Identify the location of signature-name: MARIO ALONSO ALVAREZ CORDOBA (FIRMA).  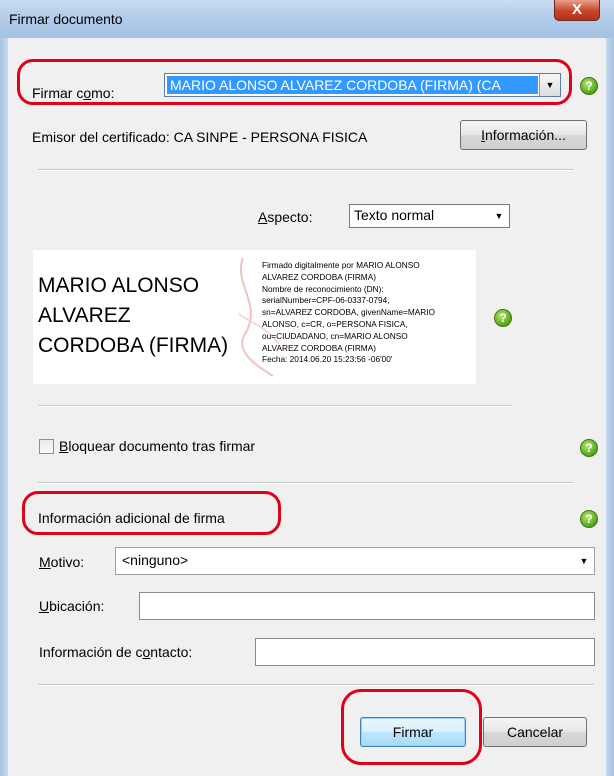
(133, 316).